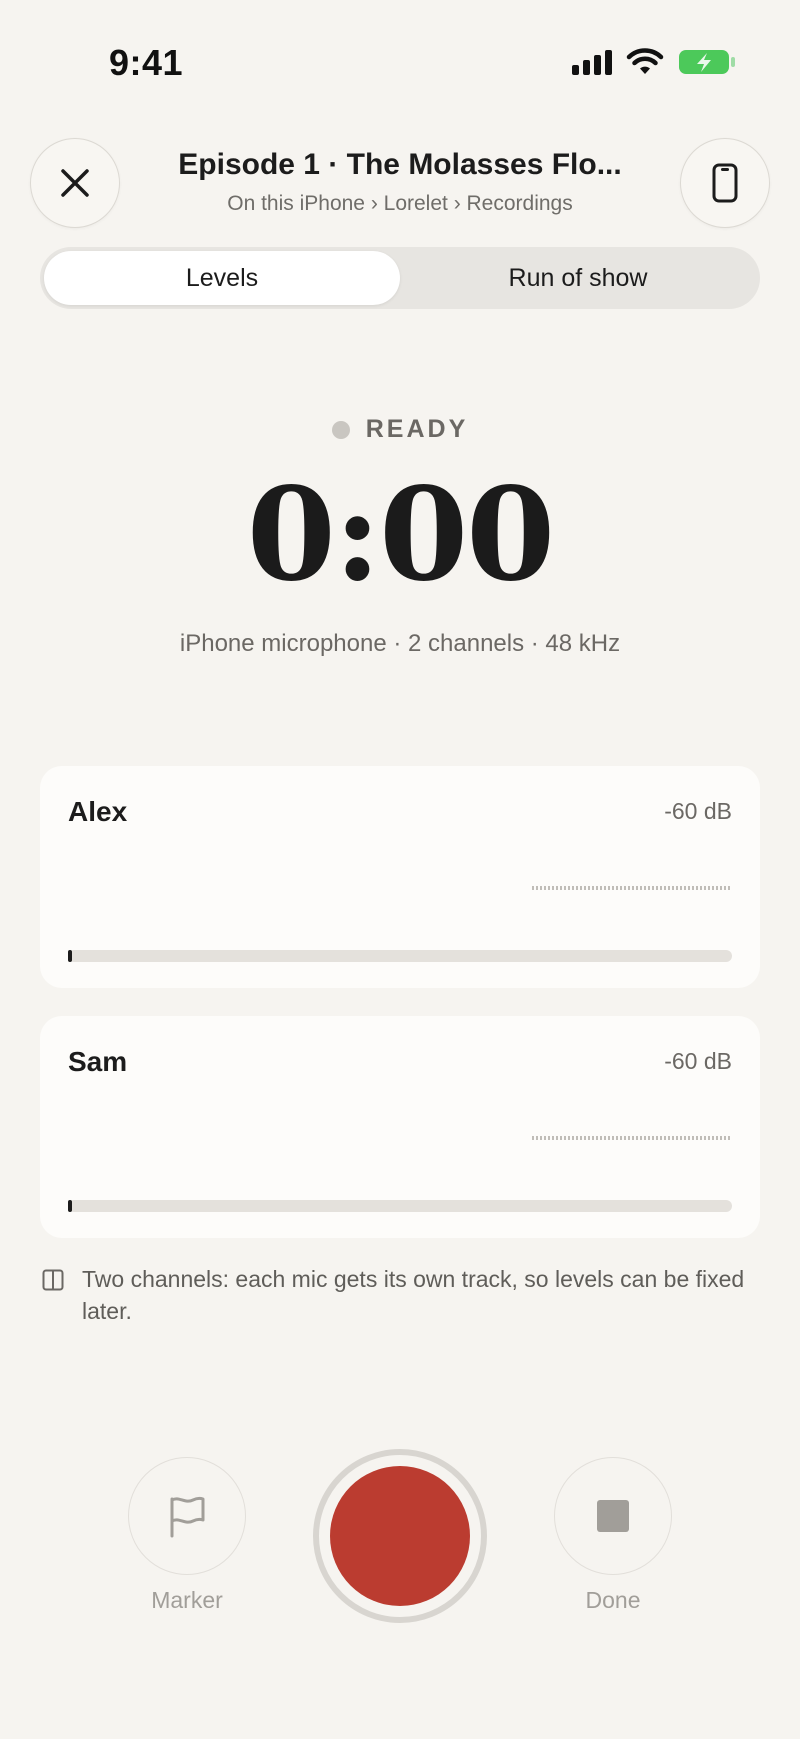 The height and width of the screenshot is (1739, 800). Describe the element at coordinates (400, 60) in the screenshot. I see `status-bar: 9:41` at that location.